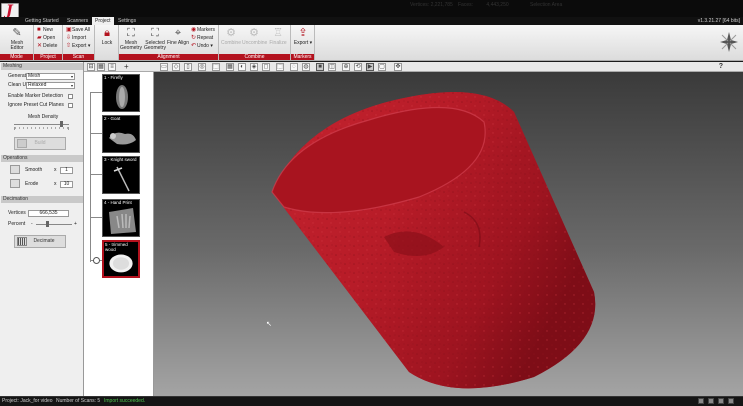 The width and height of the screenshot is (743, 406). What do you see at coordinates (546, 5) in the screenshot?
I see `selection-area-label: Selection Area` at bounding box center [546, 5].